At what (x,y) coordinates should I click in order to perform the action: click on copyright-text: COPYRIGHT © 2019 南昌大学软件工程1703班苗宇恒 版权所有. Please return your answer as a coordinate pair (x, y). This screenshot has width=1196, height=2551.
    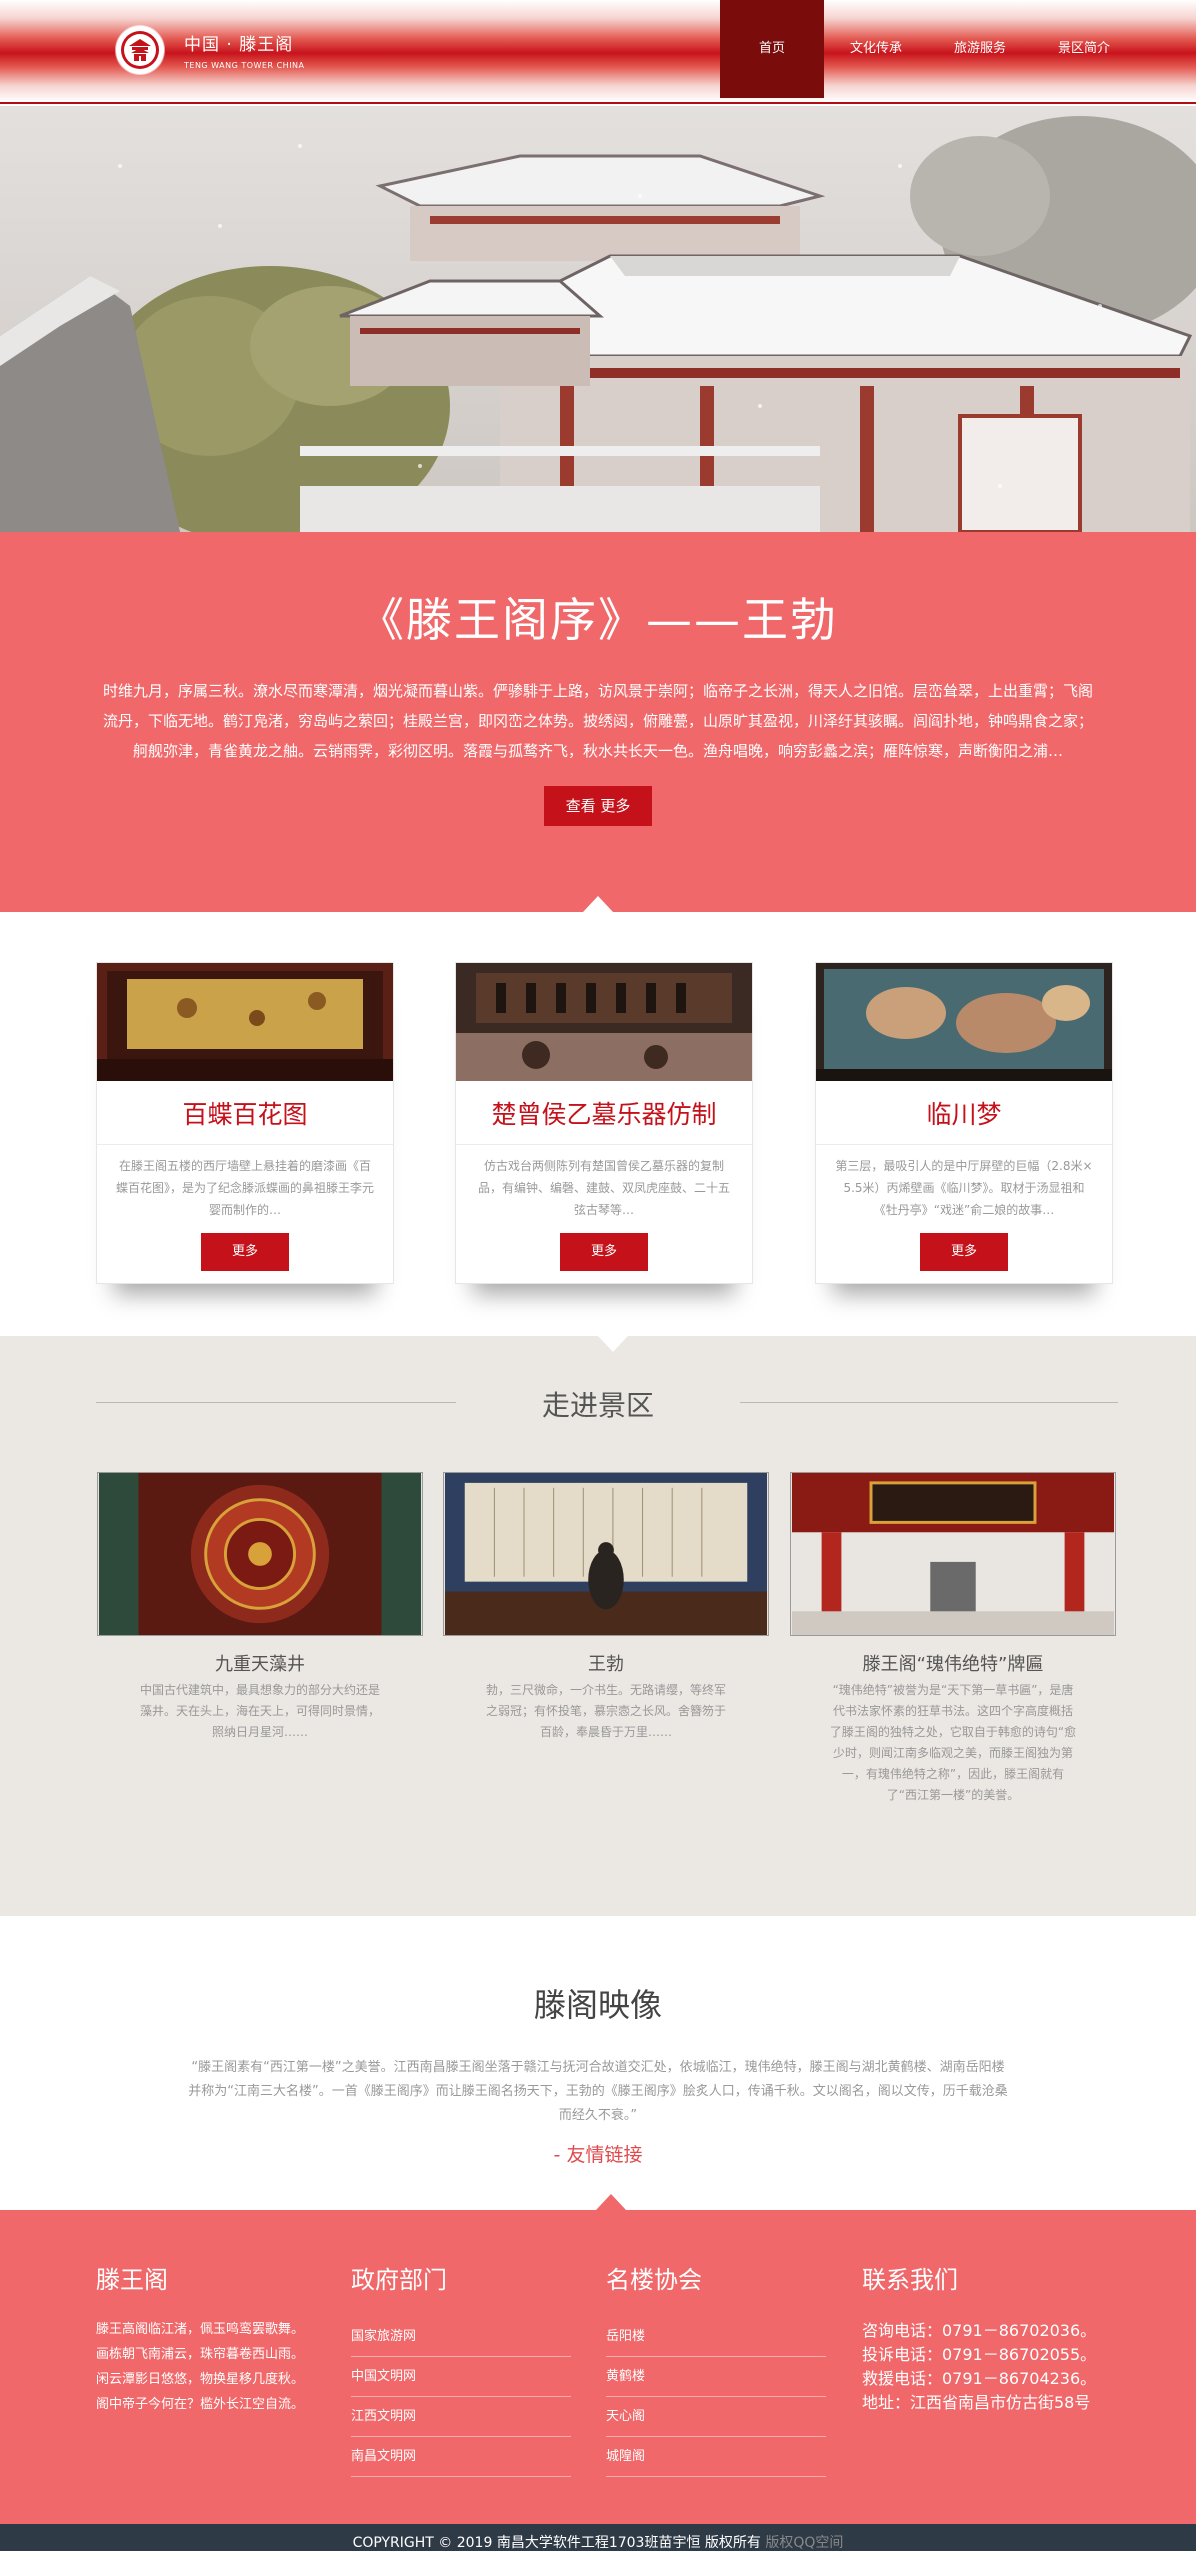
    Looking at the image, I should click on (556, 2543).